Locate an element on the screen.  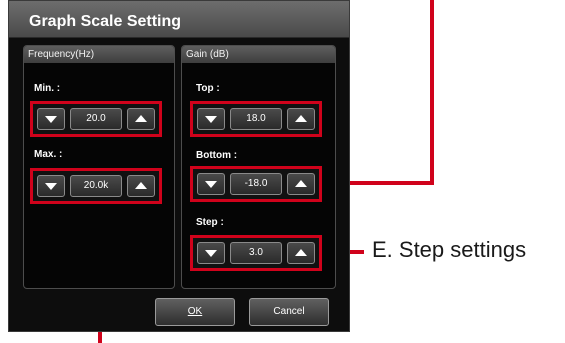
top-label: Top : is located at coordinates (208, 88).